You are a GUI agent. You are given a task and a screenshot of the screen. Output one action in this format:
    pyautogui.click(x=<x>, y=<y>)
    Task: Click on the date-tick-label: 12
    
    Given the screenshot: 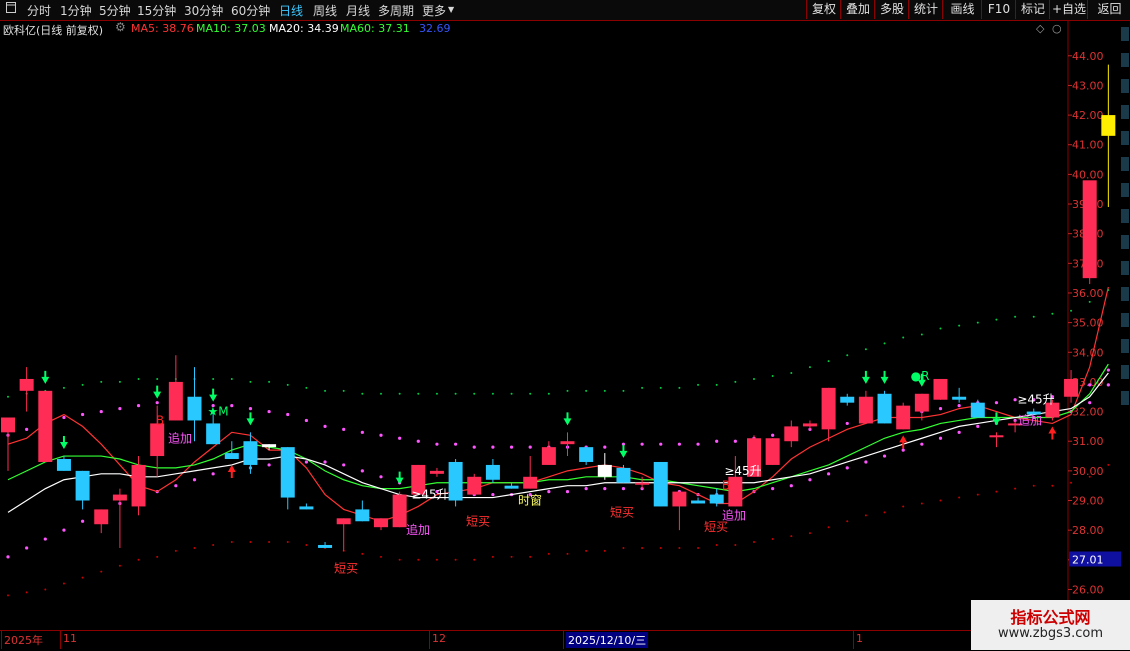 What is the action you would take?
    pyautogui.click(x=439, y=638)
    